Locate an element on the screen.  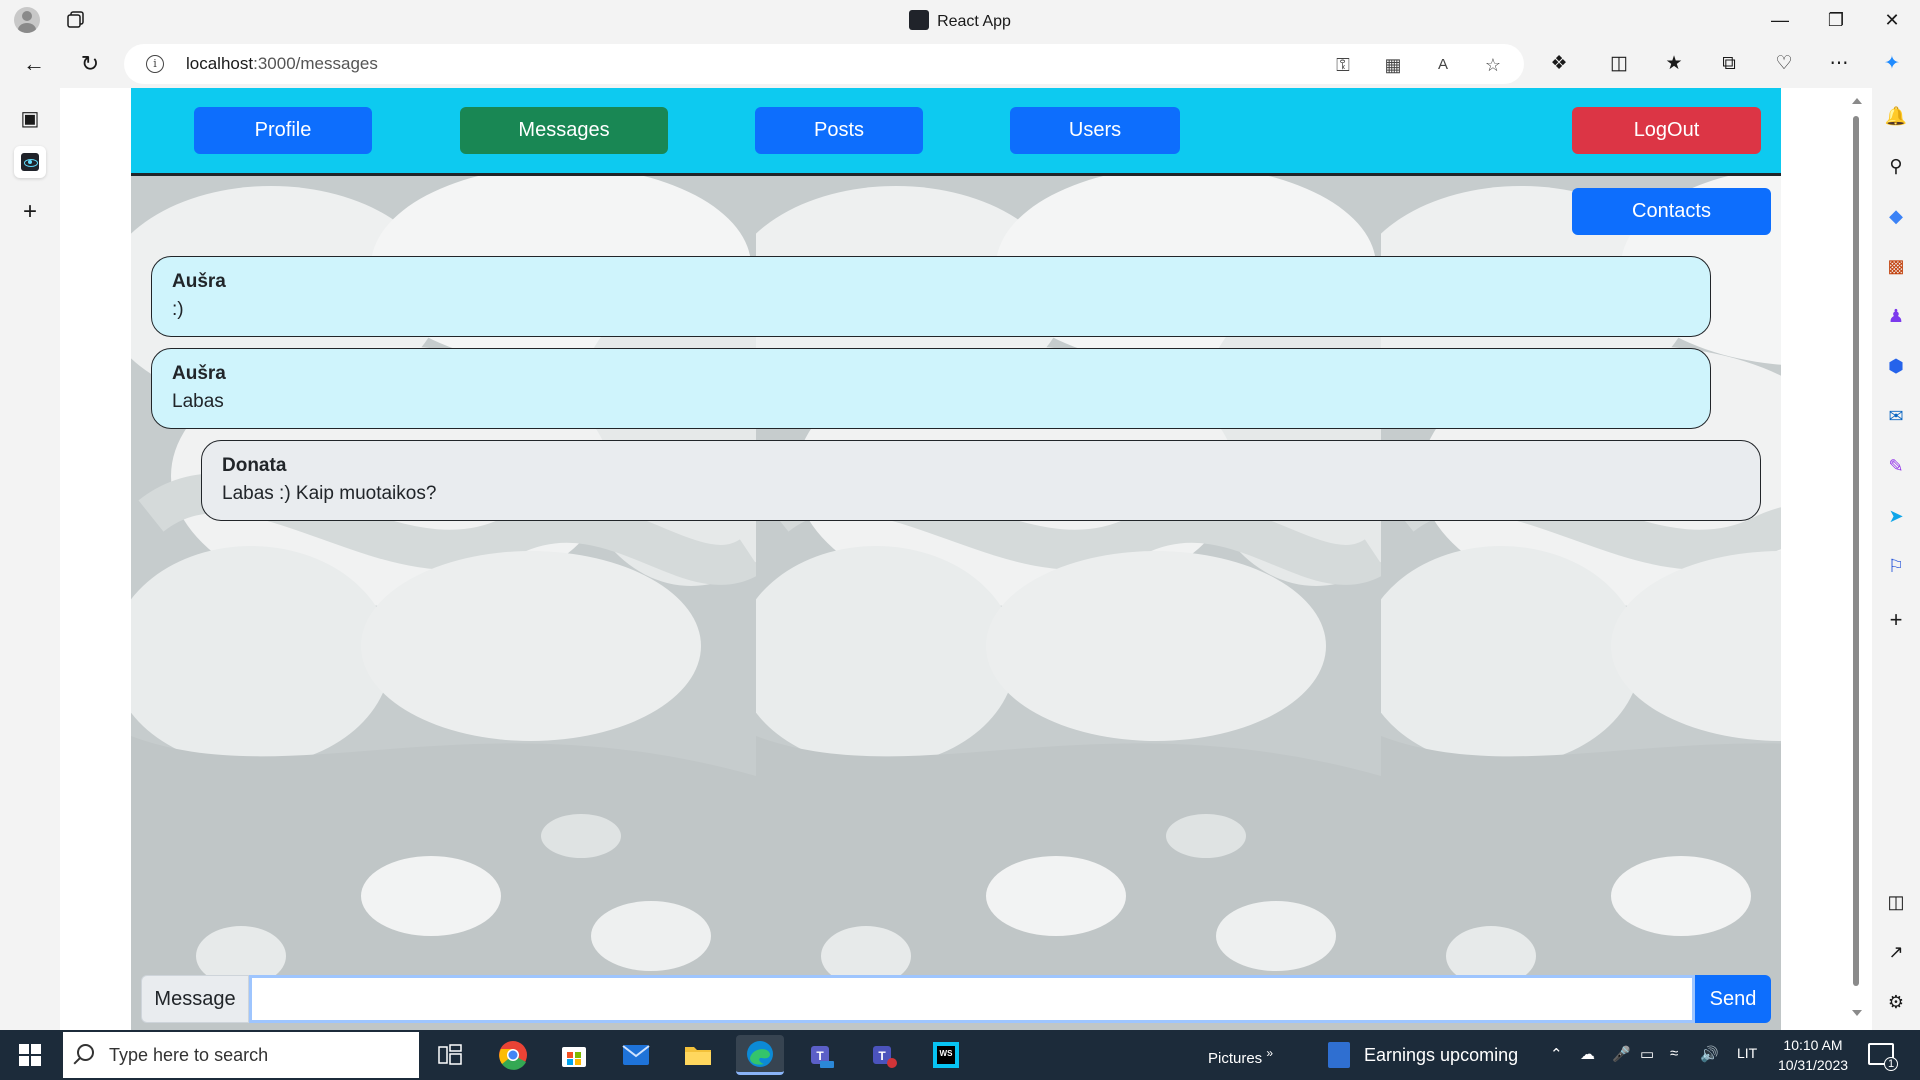
webstorm-icon: WS is located at coordinates (946, 1055).